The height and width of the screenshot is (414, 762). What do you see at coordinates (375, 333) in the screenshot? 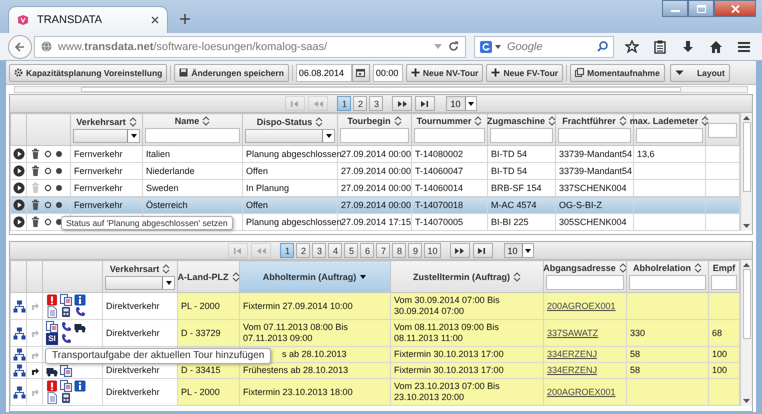
I see `table-row: SI Direktverkehr D - 33729 Vom 07.11.2013 08:00 Bis 07.11.2013 09:00 Vom 08.11.2013 09:00 Bis 08.11.2013 11:00 337SAWATZ 330 68` at bounding box center [375, 333].